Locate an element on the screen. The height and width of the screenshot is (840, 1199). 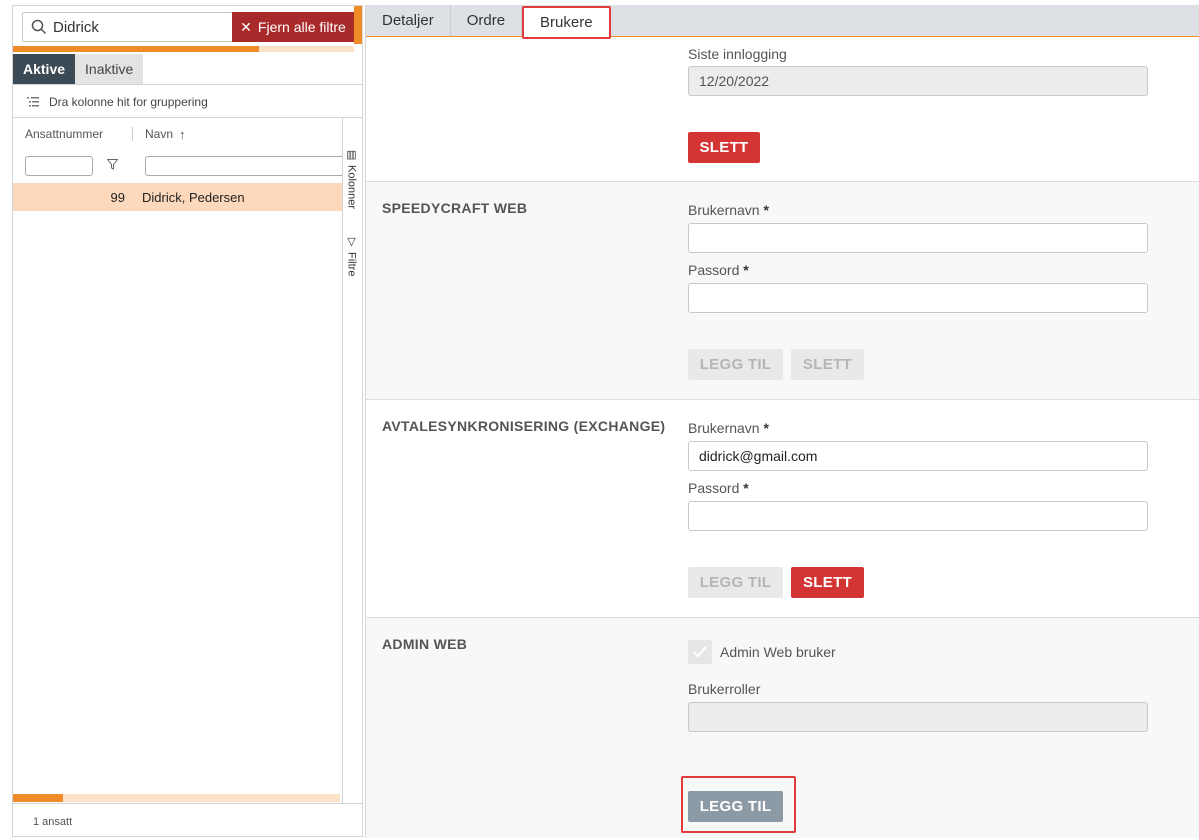
table-row: 99 Didrick, Pedersen is located at coordinates (177, 197).